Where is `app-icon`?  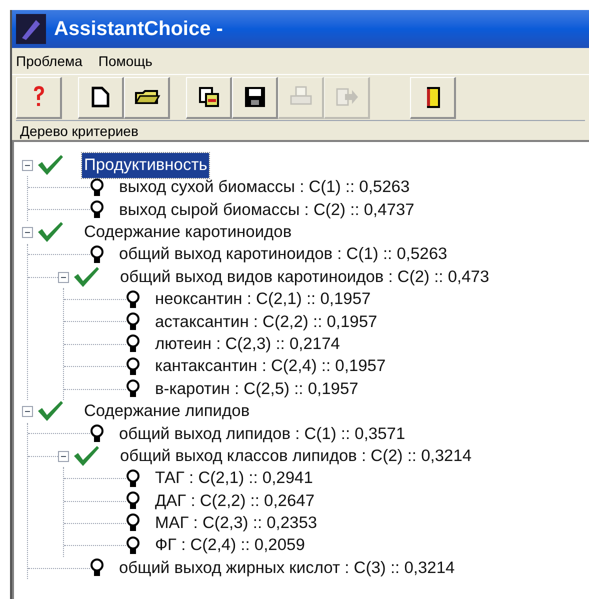
app-icon is located at coordinates (31, 29).